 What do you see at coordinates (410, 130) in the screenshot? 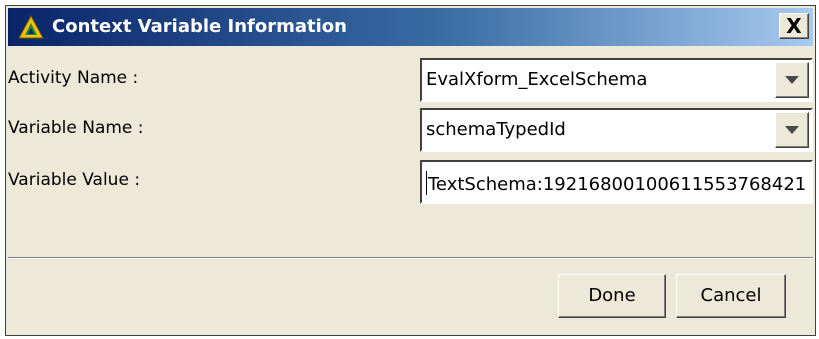
I see `variable-name-row: Variable Name : schemaTypedId` at bounding box center [410, 130].